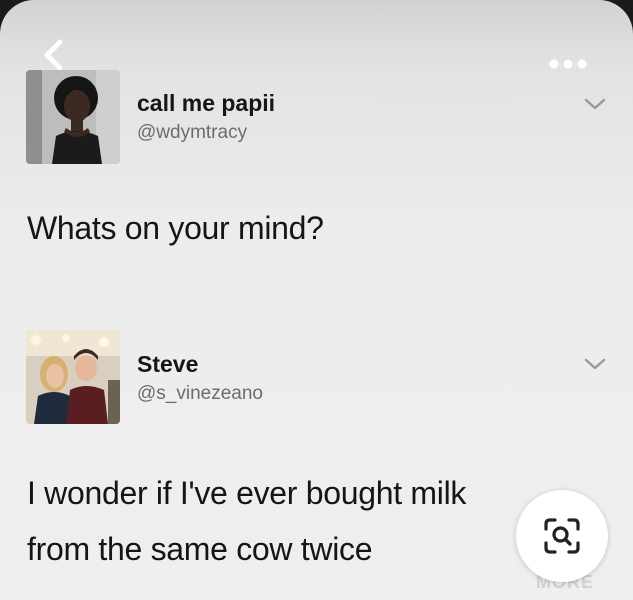  I want to click on visual-search-icon, so click(562, 536).